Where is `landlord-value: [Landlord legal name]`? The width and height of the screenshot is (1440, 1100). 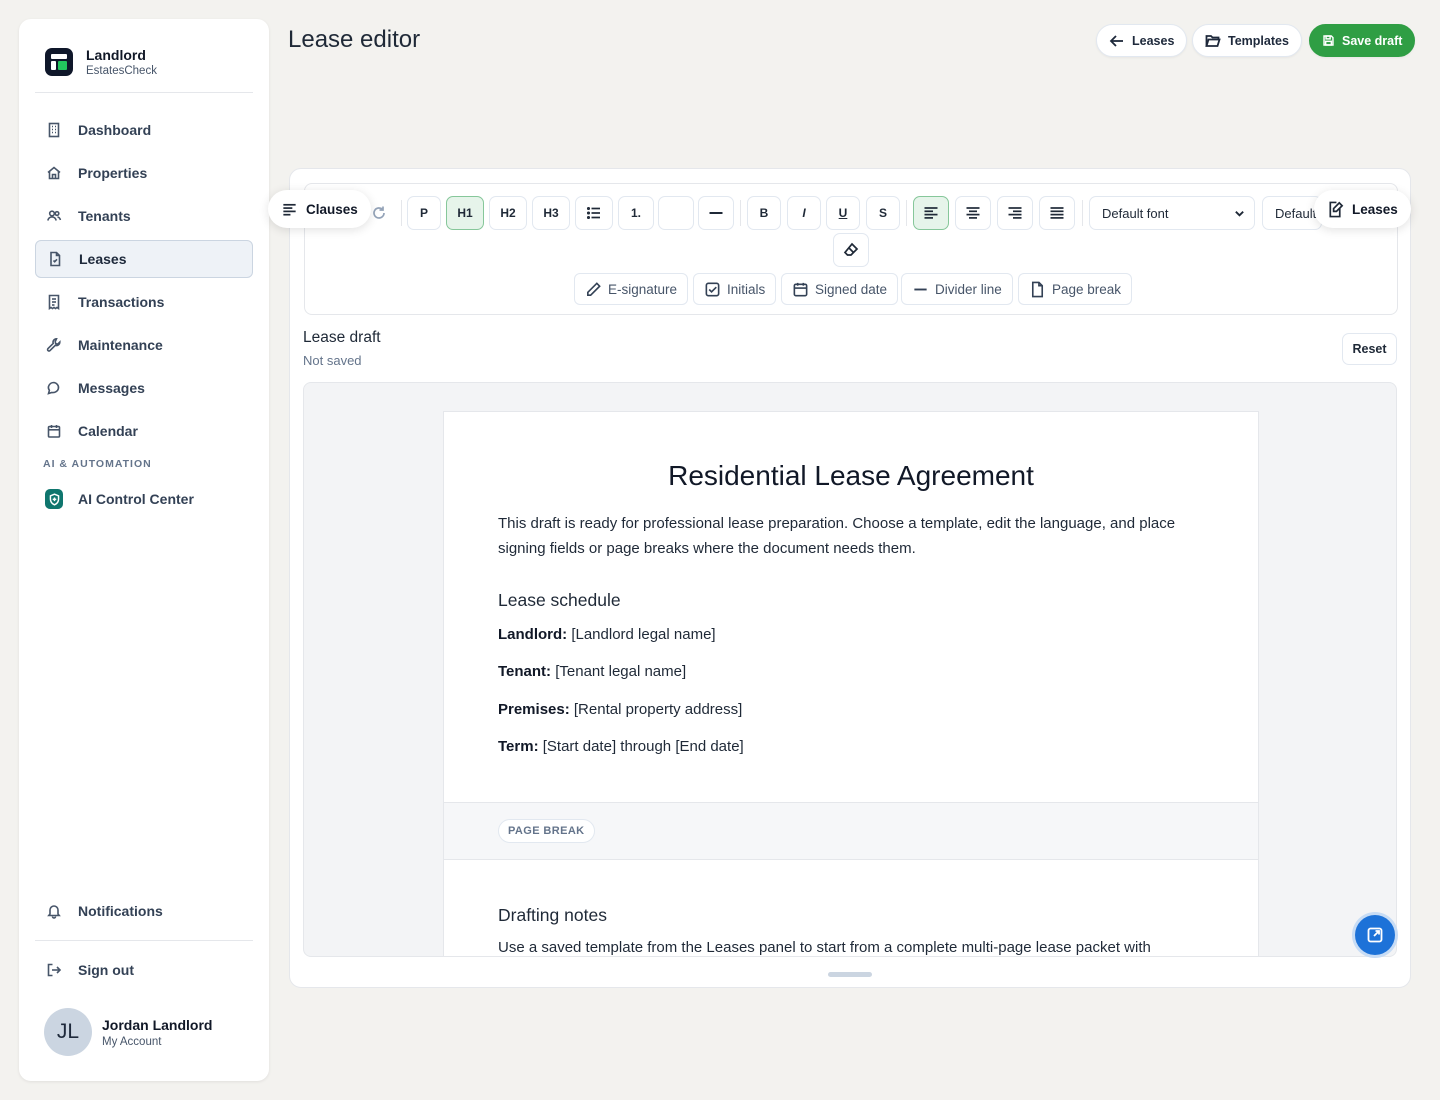 landlord-value: [Landlord legal name] is located at coordinates (643, 634).